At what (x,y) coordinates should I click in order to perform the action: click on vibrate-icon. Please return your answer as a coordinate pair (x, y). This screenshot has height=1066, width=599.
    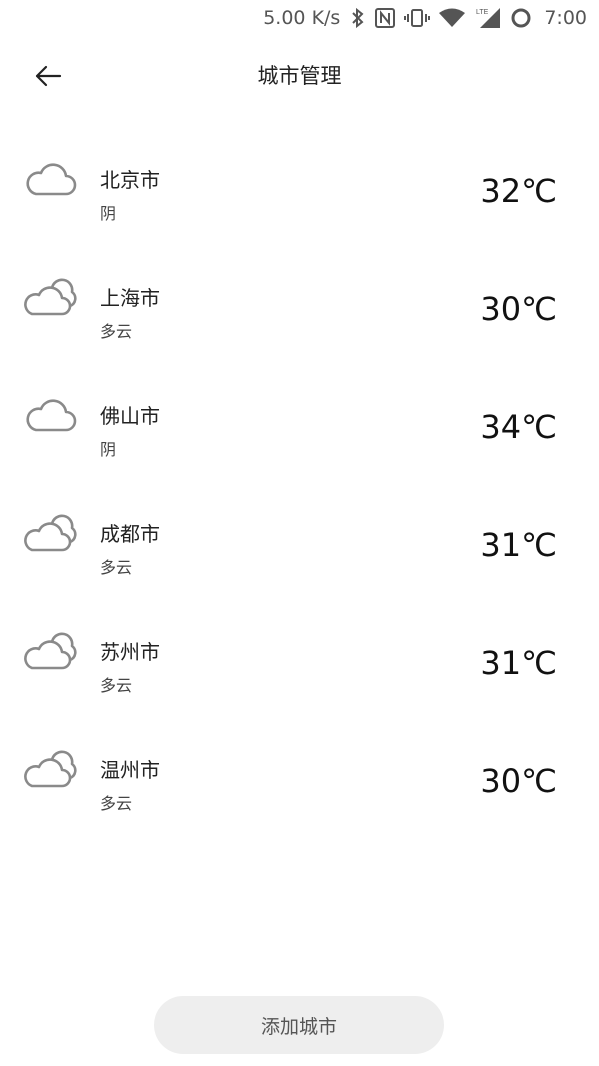
    Looking at the image, I should click on (417, 18).